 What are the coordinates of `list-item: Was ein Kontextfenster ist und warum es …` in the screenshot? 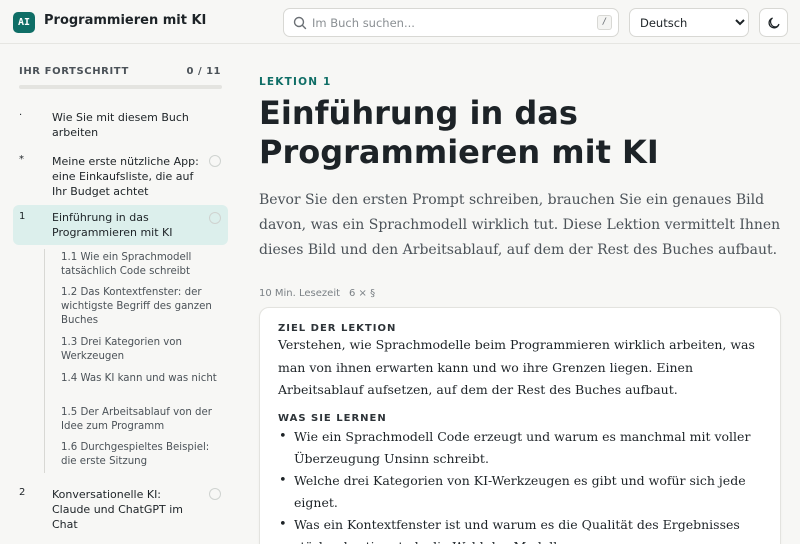 It's located at (523, 529).